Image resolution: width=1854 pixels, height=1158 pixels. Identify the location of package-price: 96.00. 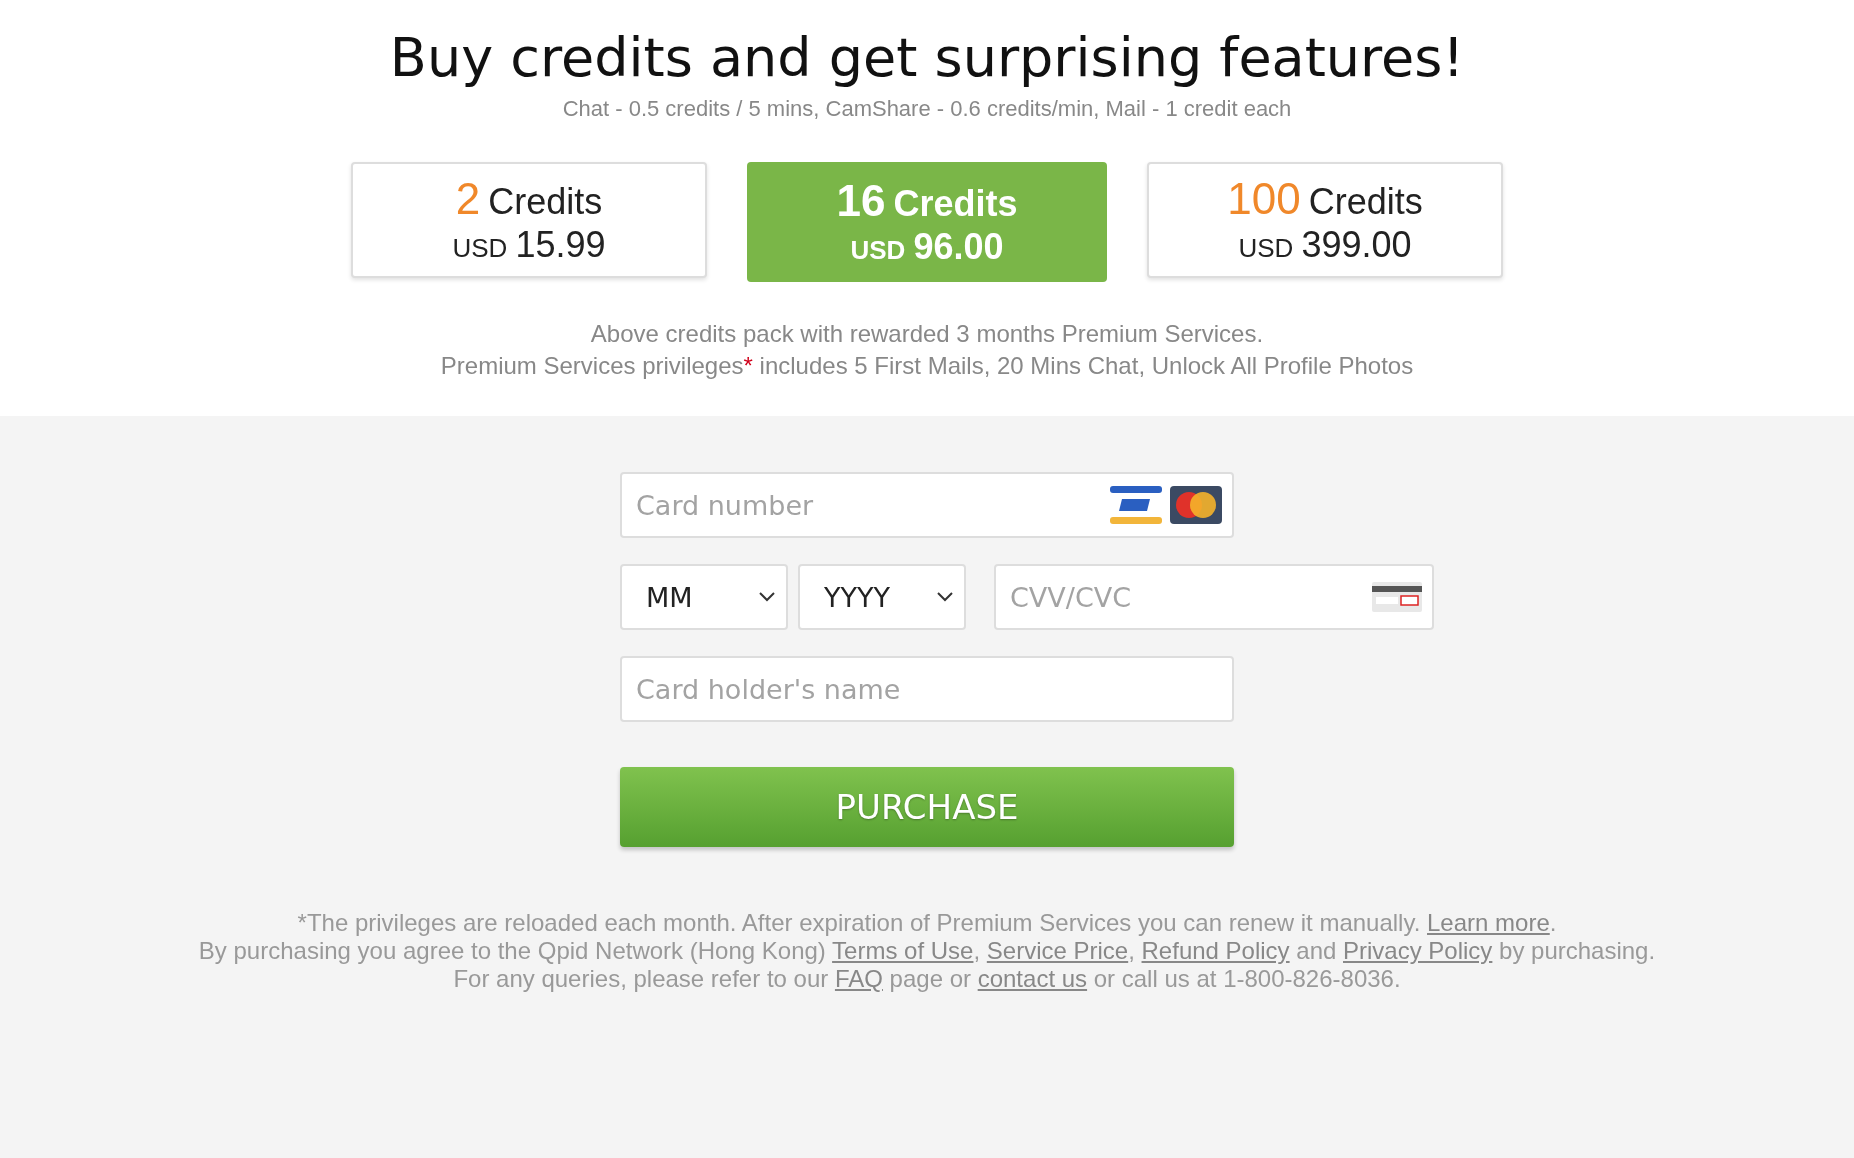
(958, 247).